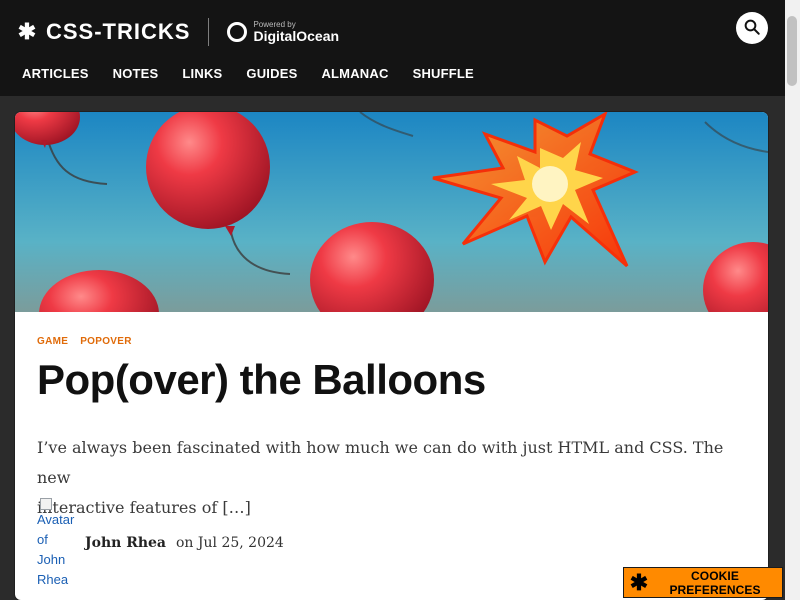 The width and height of the screenshot is (800, 600). What do you see at coordinates (52, 341) in the screenshot?
I see `tag-game: GAME` at bounding box center [52, 341].